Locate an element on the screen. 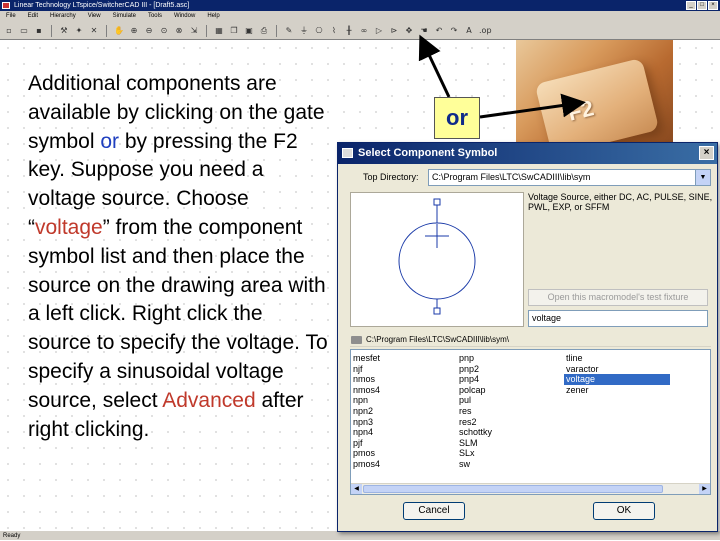 This screenshot has width=720, height=541. menu-tools: Tools is located at coordinates (155, 16).